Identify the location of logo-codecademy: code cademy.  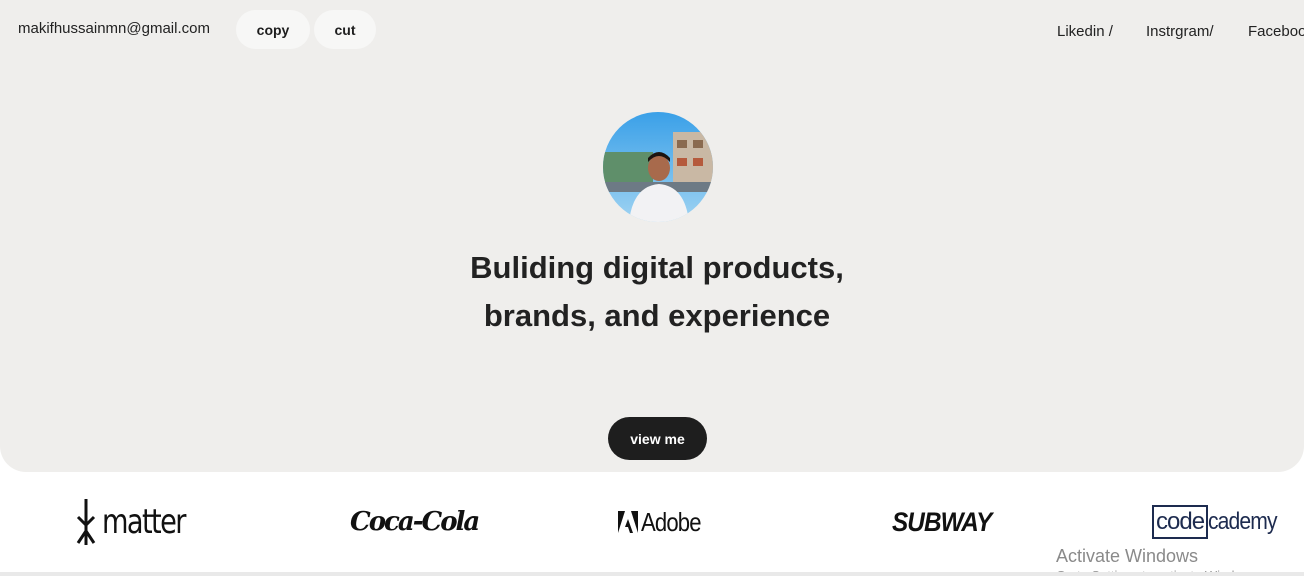
(1219, 522).